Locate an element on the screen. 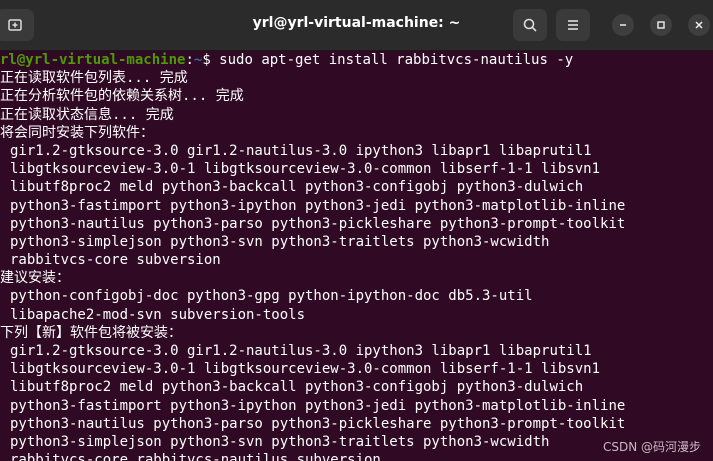 The image size is (713, 461). new-tab-button is located at coordinates (17, 25).